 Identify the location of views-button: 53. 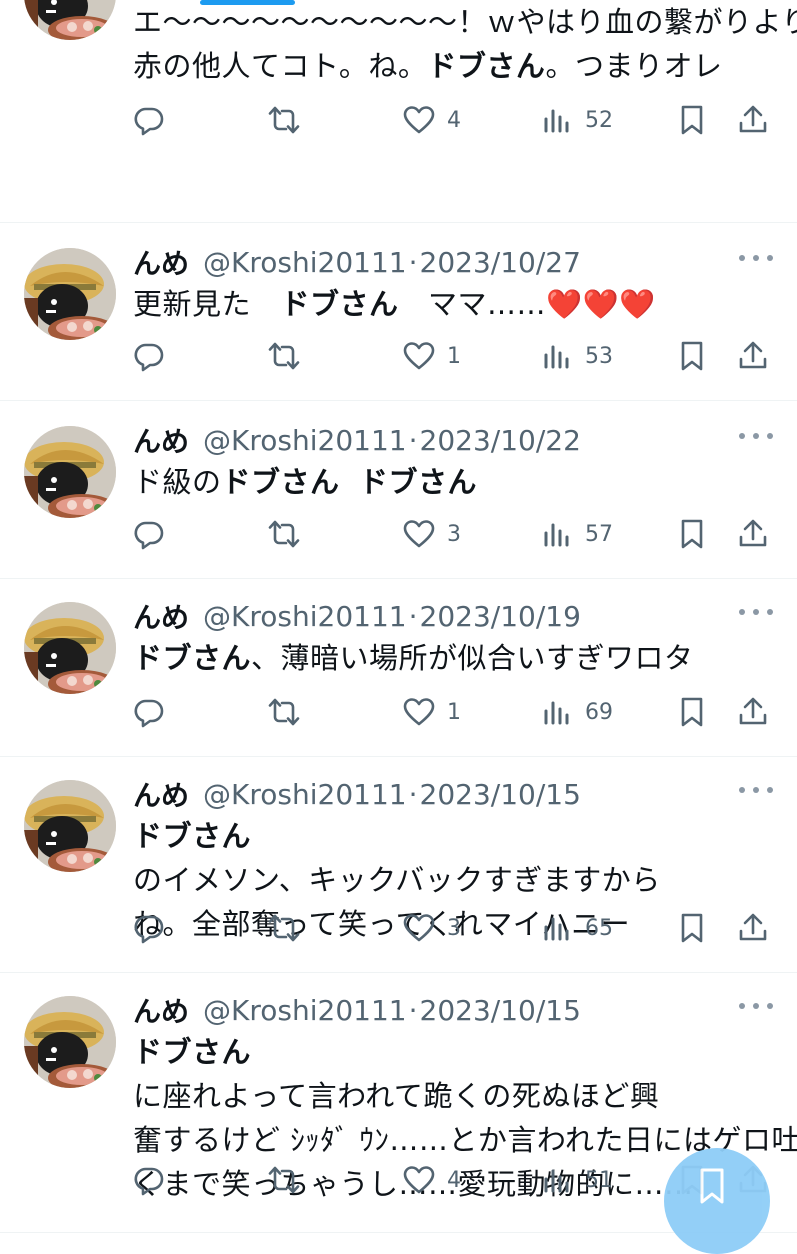
(577, 356).